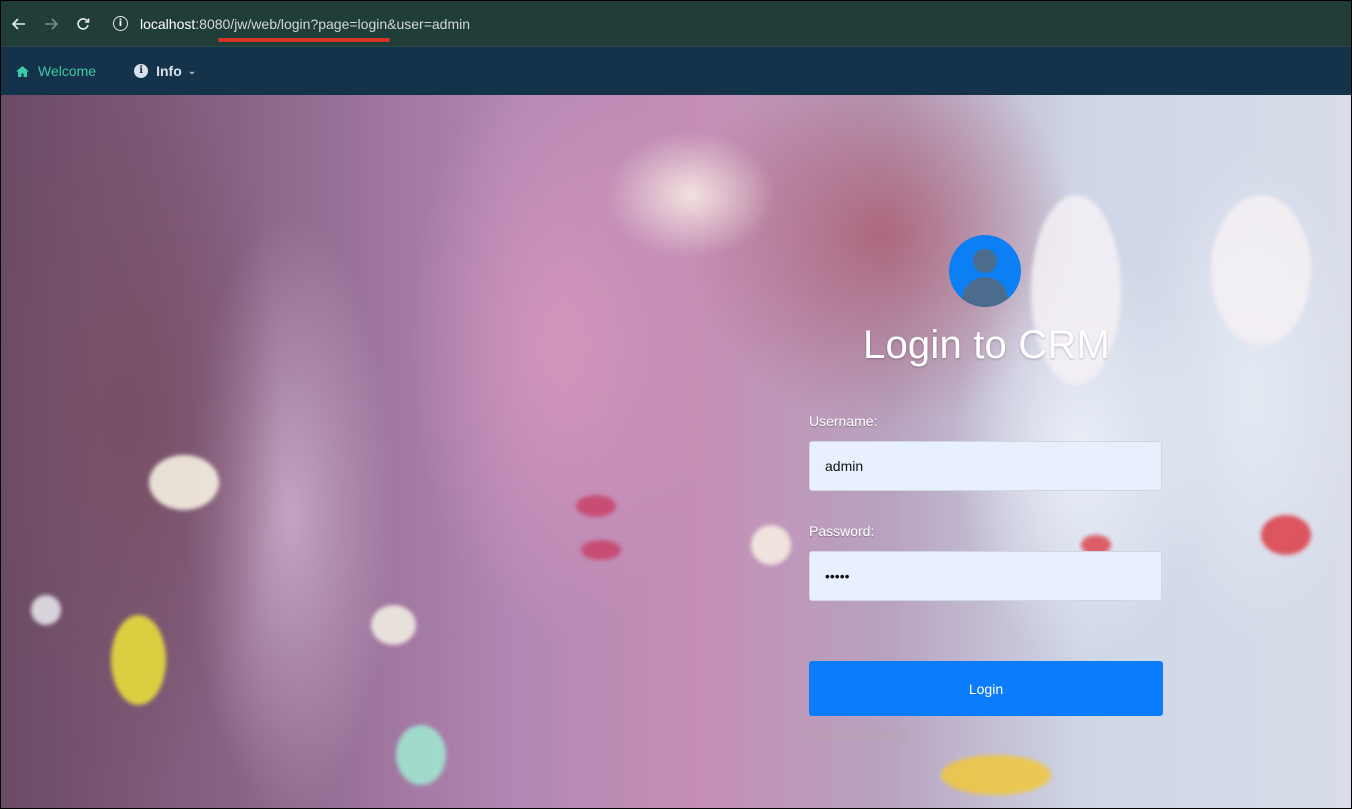 Image resolution: width=1352 pixels, height=809 pixels. What do you see at coordinates (168, 23) in the screenshot?
I see `url-host: localhost` at bounding box center [168, 23].